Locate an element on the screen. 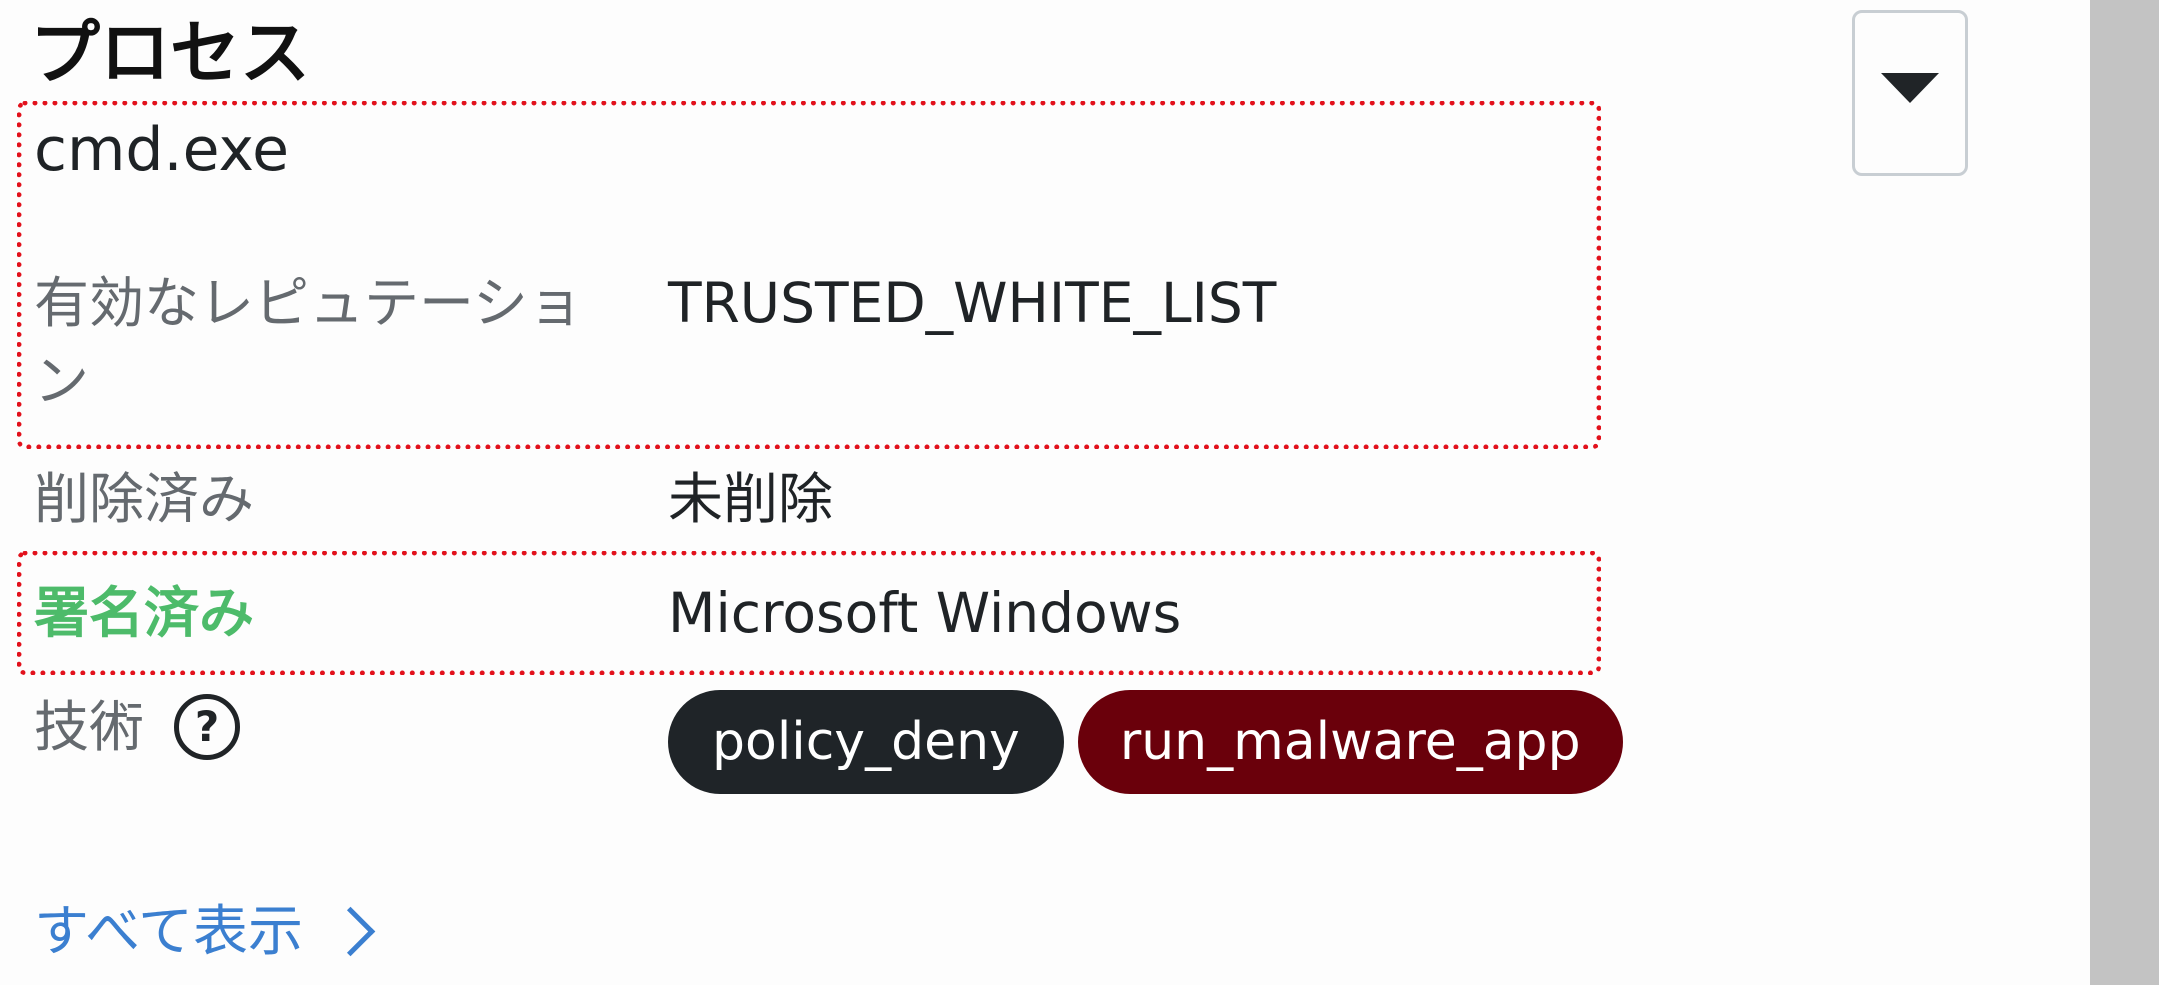  view-all-label: すべて表示 is located at coordinates (168, 931).